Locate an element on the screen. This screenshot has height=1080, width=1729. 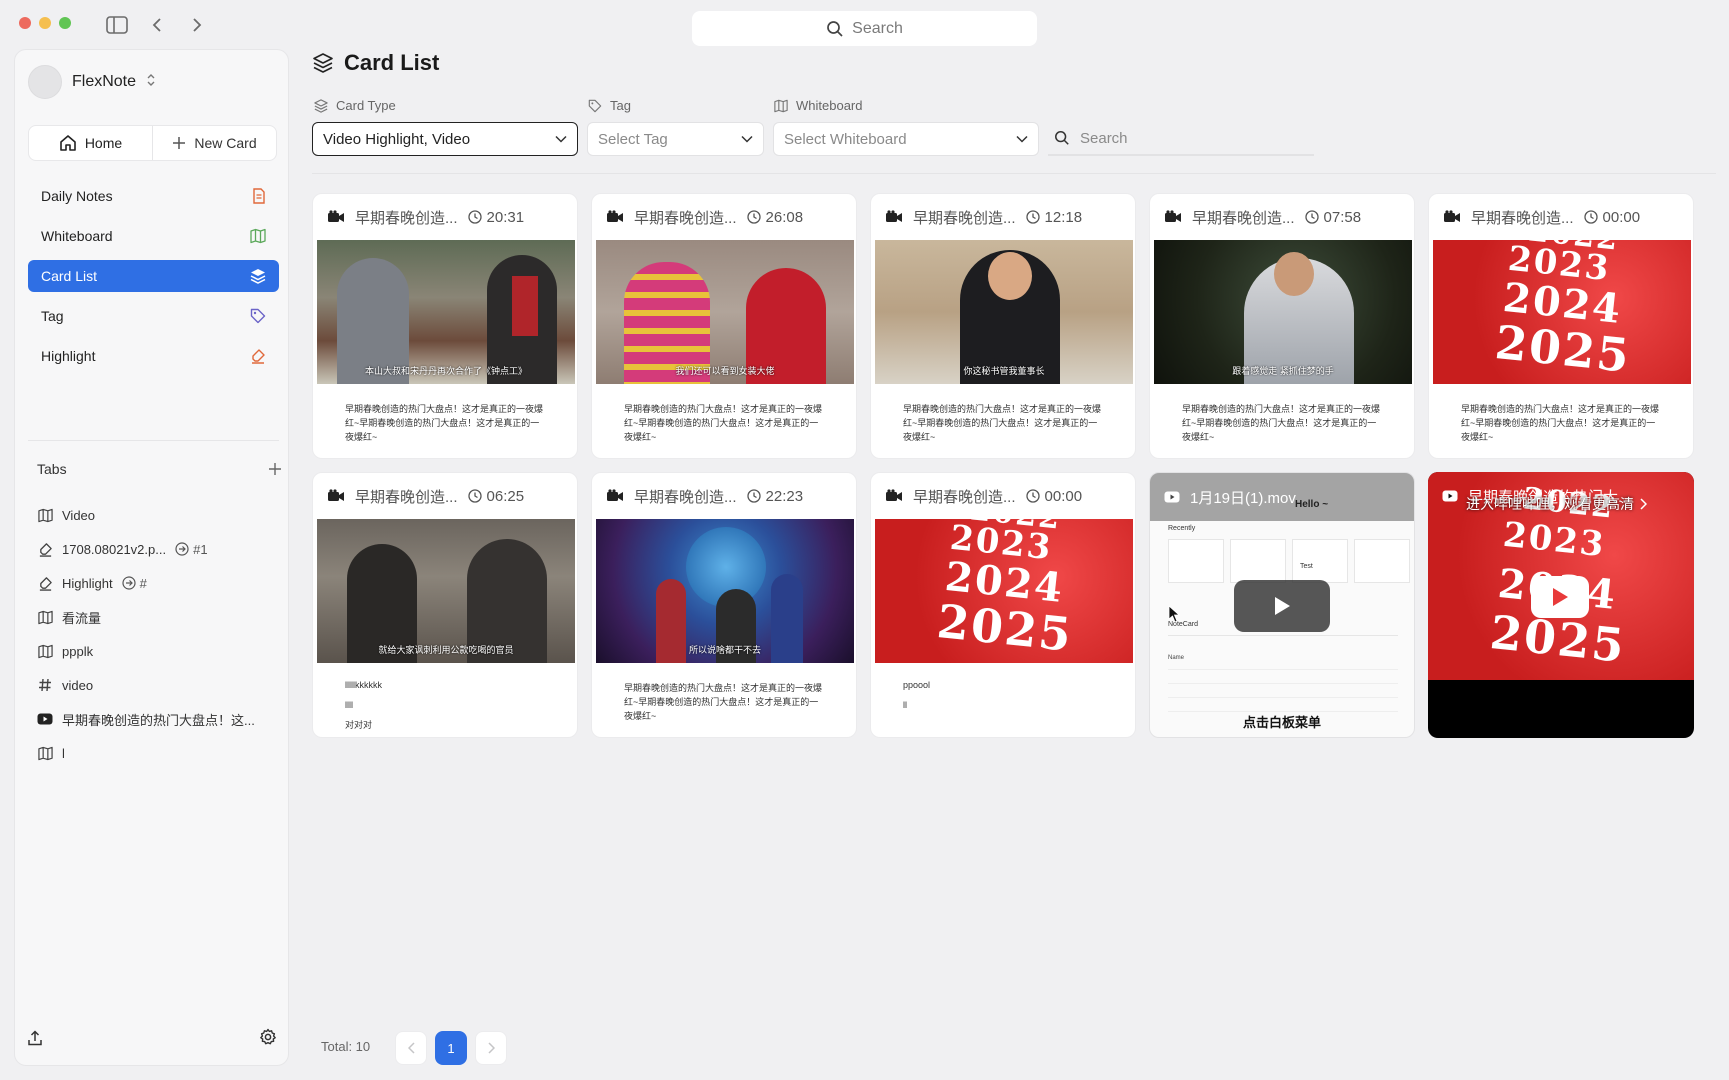
close-window-button is located at coordinates (25, 23).